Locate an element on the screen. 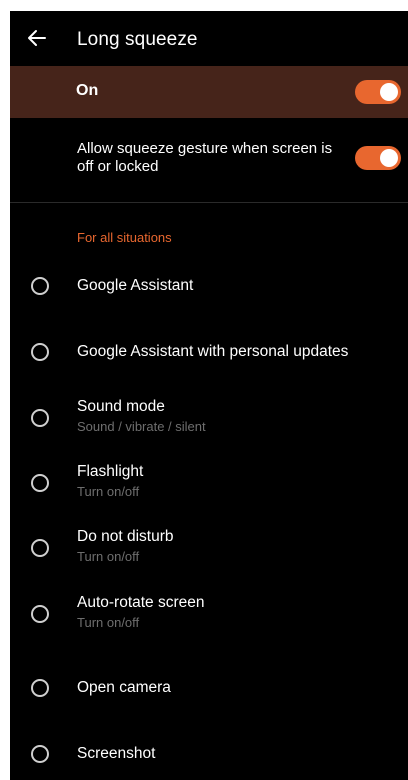  locked-toggle is located at coordinates (378, 158).